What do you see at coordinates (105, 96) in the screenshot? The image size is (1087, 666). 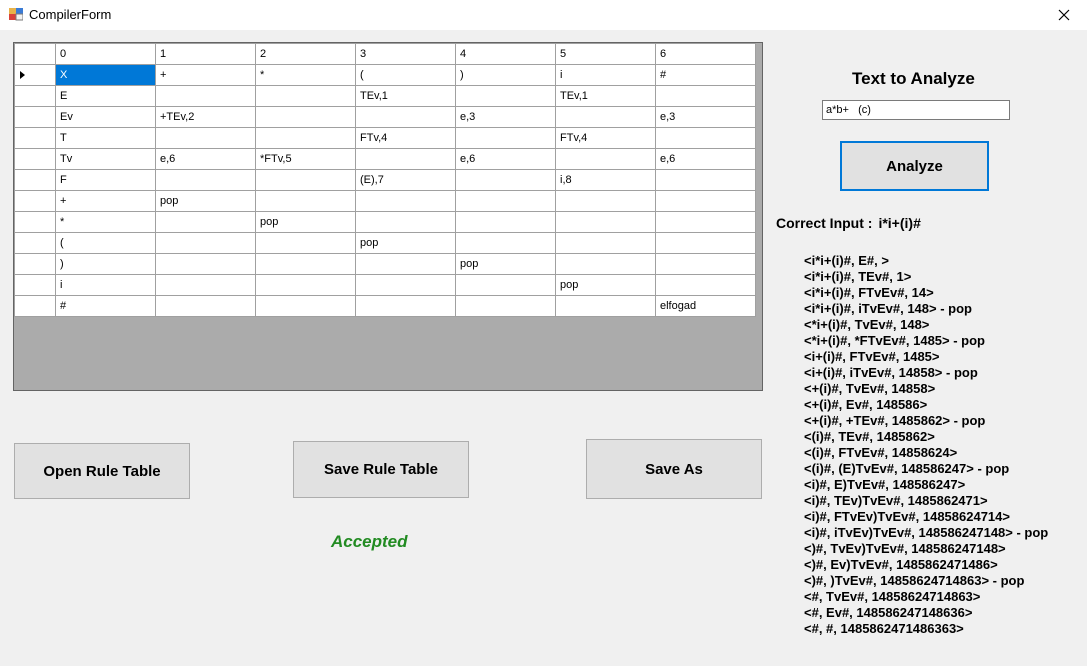 I see `grid-cell: E` at bounding box center [105, 96].